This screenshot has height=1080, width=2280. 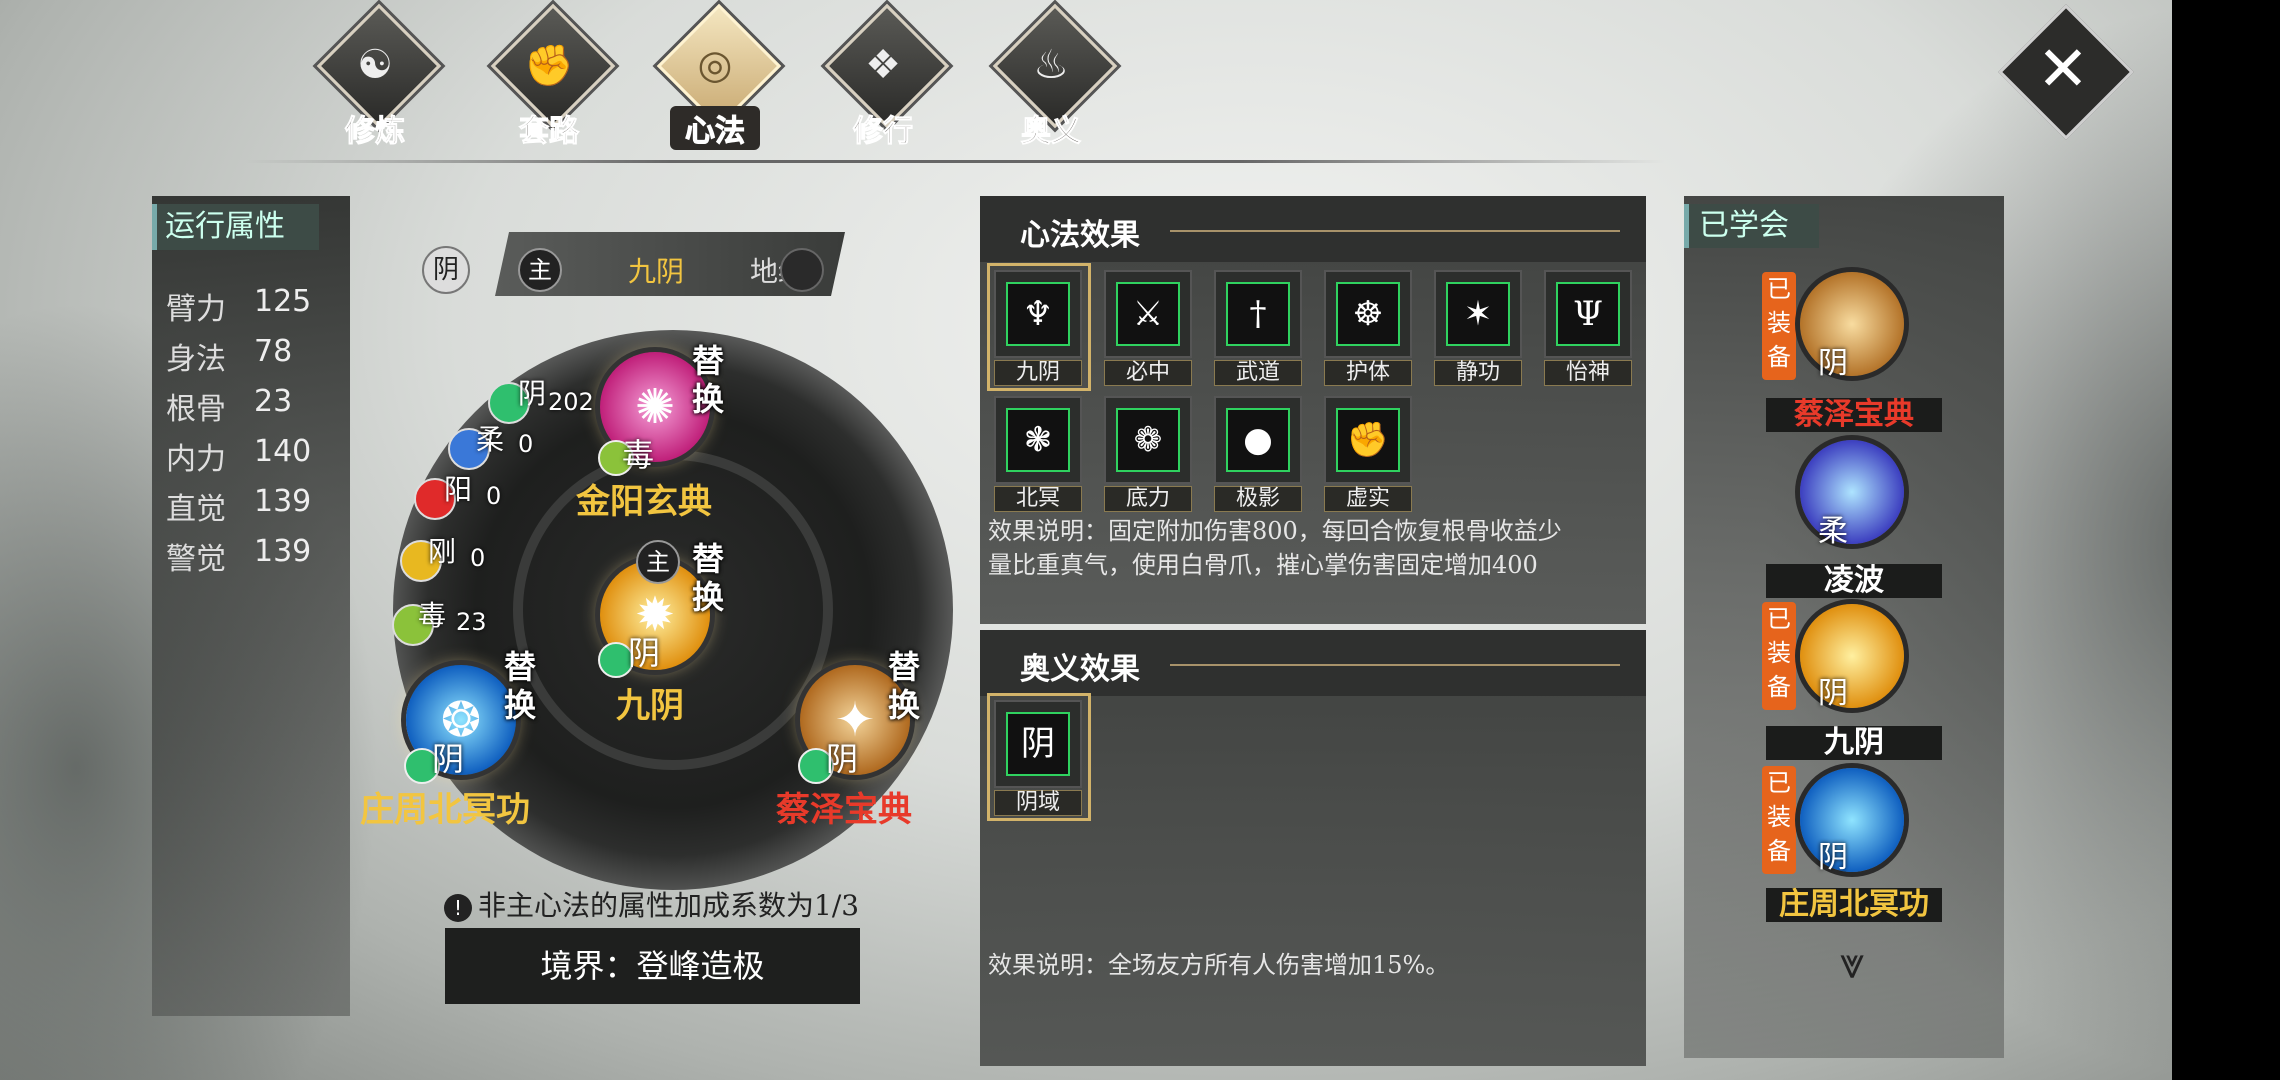 What do you see at coordinates (1852, 963) in the screenshot?
I see `scroll-down-icon: ⩔` at bounding box center [1852, 963].